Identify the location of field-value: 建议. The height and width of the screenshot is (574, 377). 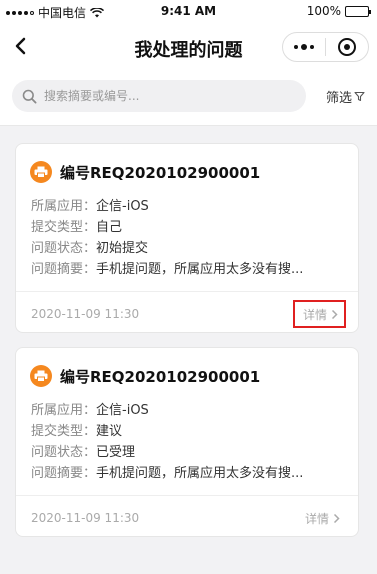
(109, 431).